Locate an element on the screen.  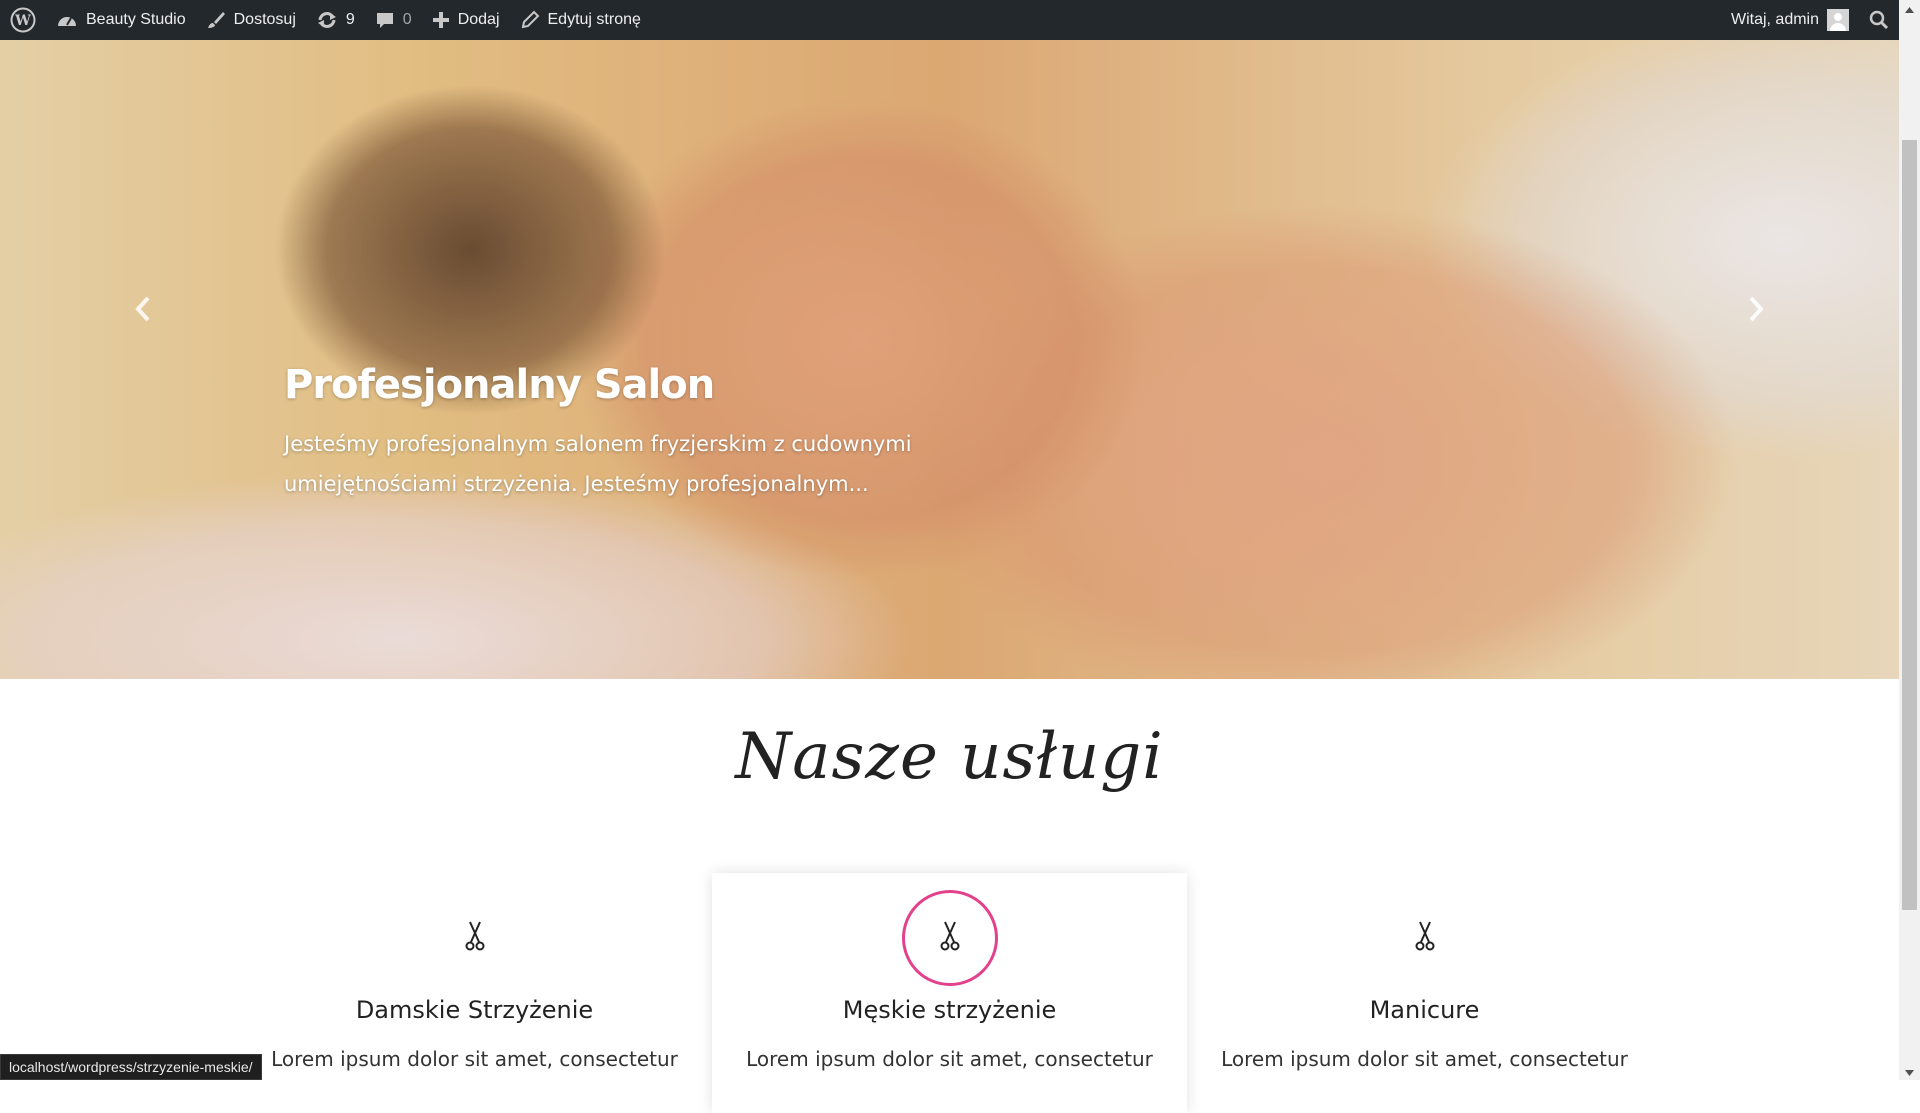
customize-label: Dostosuj is located at coordinates (264, 19).